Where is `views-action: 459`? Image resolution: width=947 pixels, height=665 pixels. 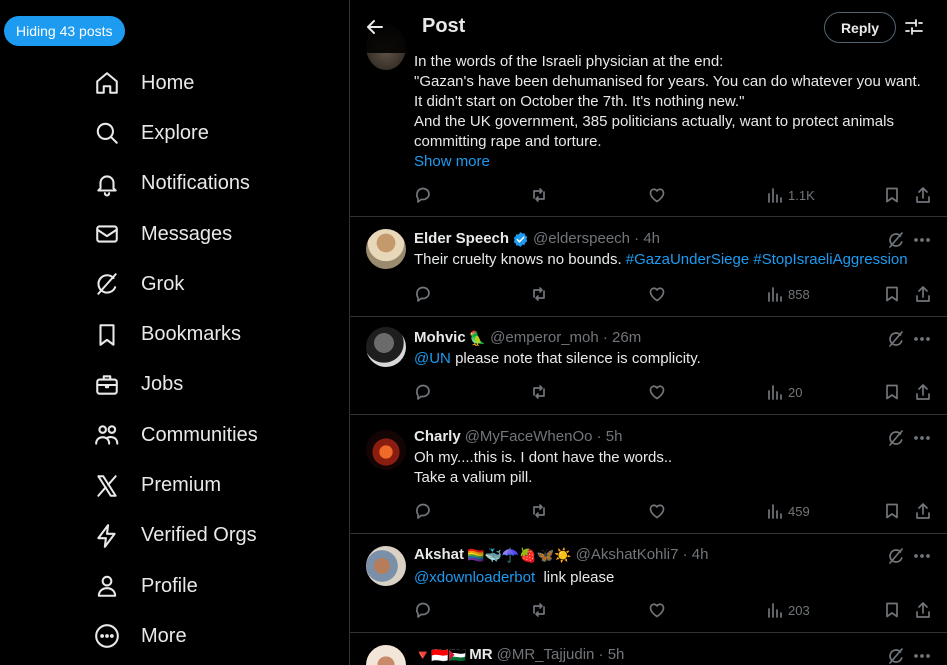
views-action: 459 is located at coordinates (788, 511).